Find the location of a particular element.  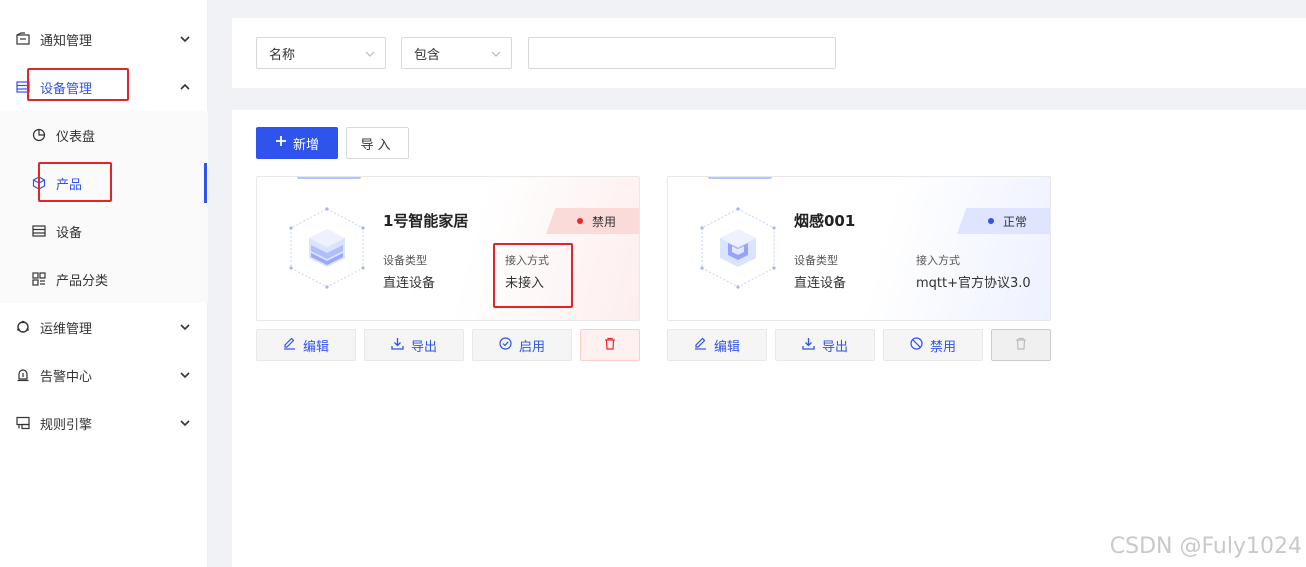

rule-icon is located at coordinates (23, 423).